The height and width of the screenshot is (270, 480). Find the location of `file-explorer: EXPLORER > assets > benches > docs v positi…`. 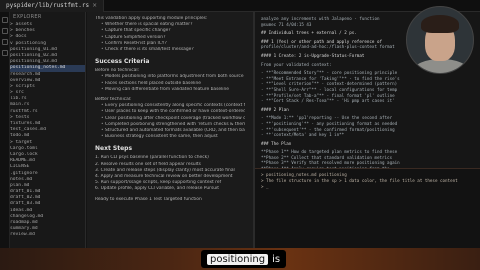

file-explorer: EXPLORER > assets > benches > docs v positi… is located at coordinates (48, 130).